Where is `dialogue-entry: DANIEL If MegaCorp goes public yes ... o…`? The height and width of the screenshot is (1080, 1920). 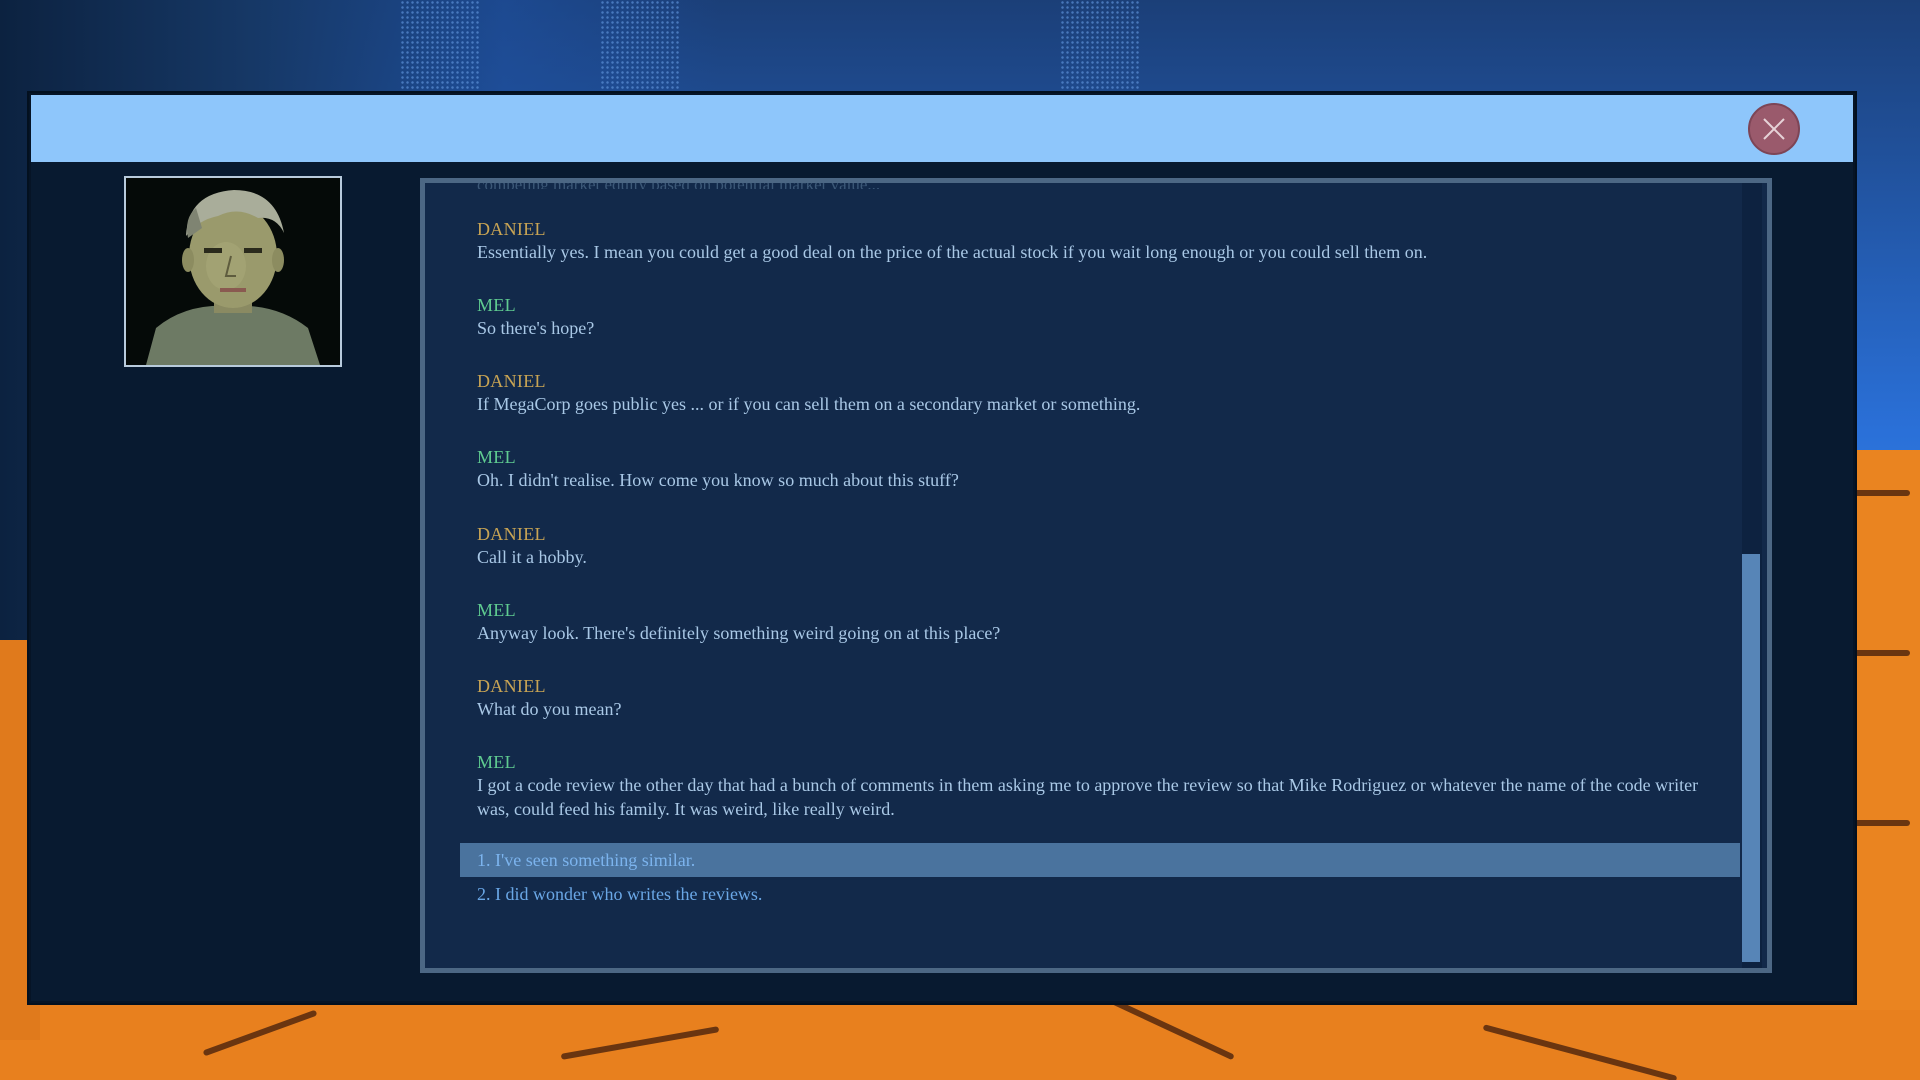
dialogue-entry: DANIEL If MegaCorp goes public yes ... o… is located at coordinates (1102, 393).